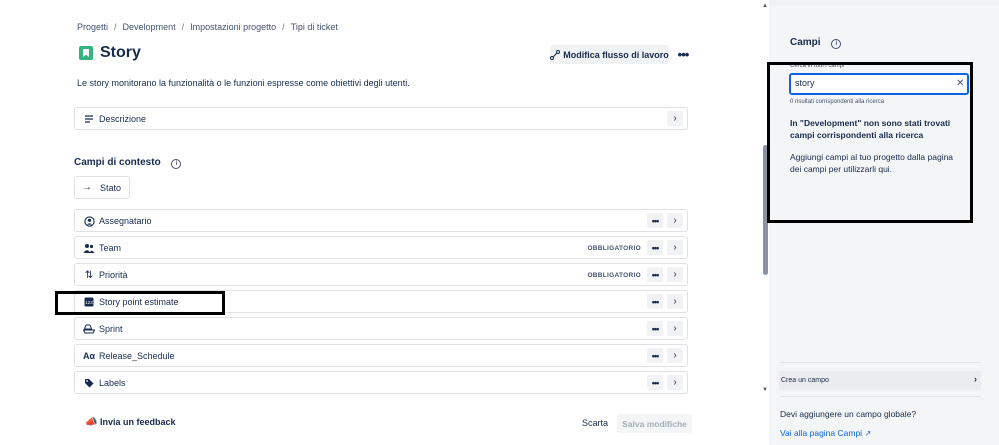 The width and height of the screenshot is (999, 445). What do you see at coordinates (91, 422) in the screenshot?
I see `megaphone-icon: 📣` at bounding box center [91, 422].